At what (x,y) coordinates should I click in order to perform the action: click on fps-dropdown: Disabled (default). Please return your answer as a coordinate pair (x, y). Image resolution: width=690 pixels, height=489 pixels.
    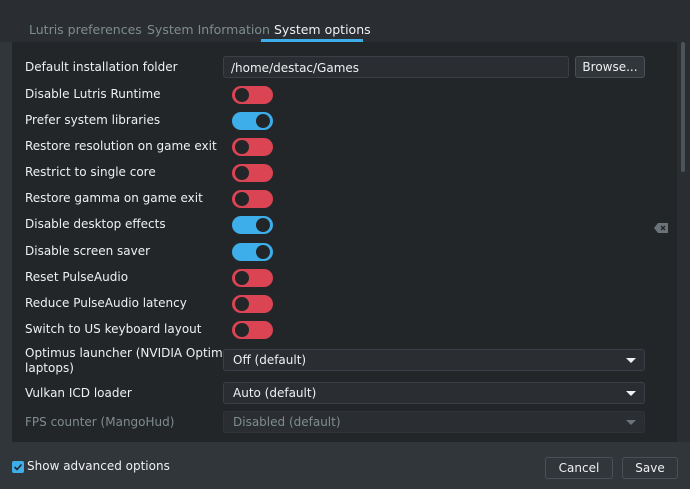
    Looking at the image, I should click on (434, 422).